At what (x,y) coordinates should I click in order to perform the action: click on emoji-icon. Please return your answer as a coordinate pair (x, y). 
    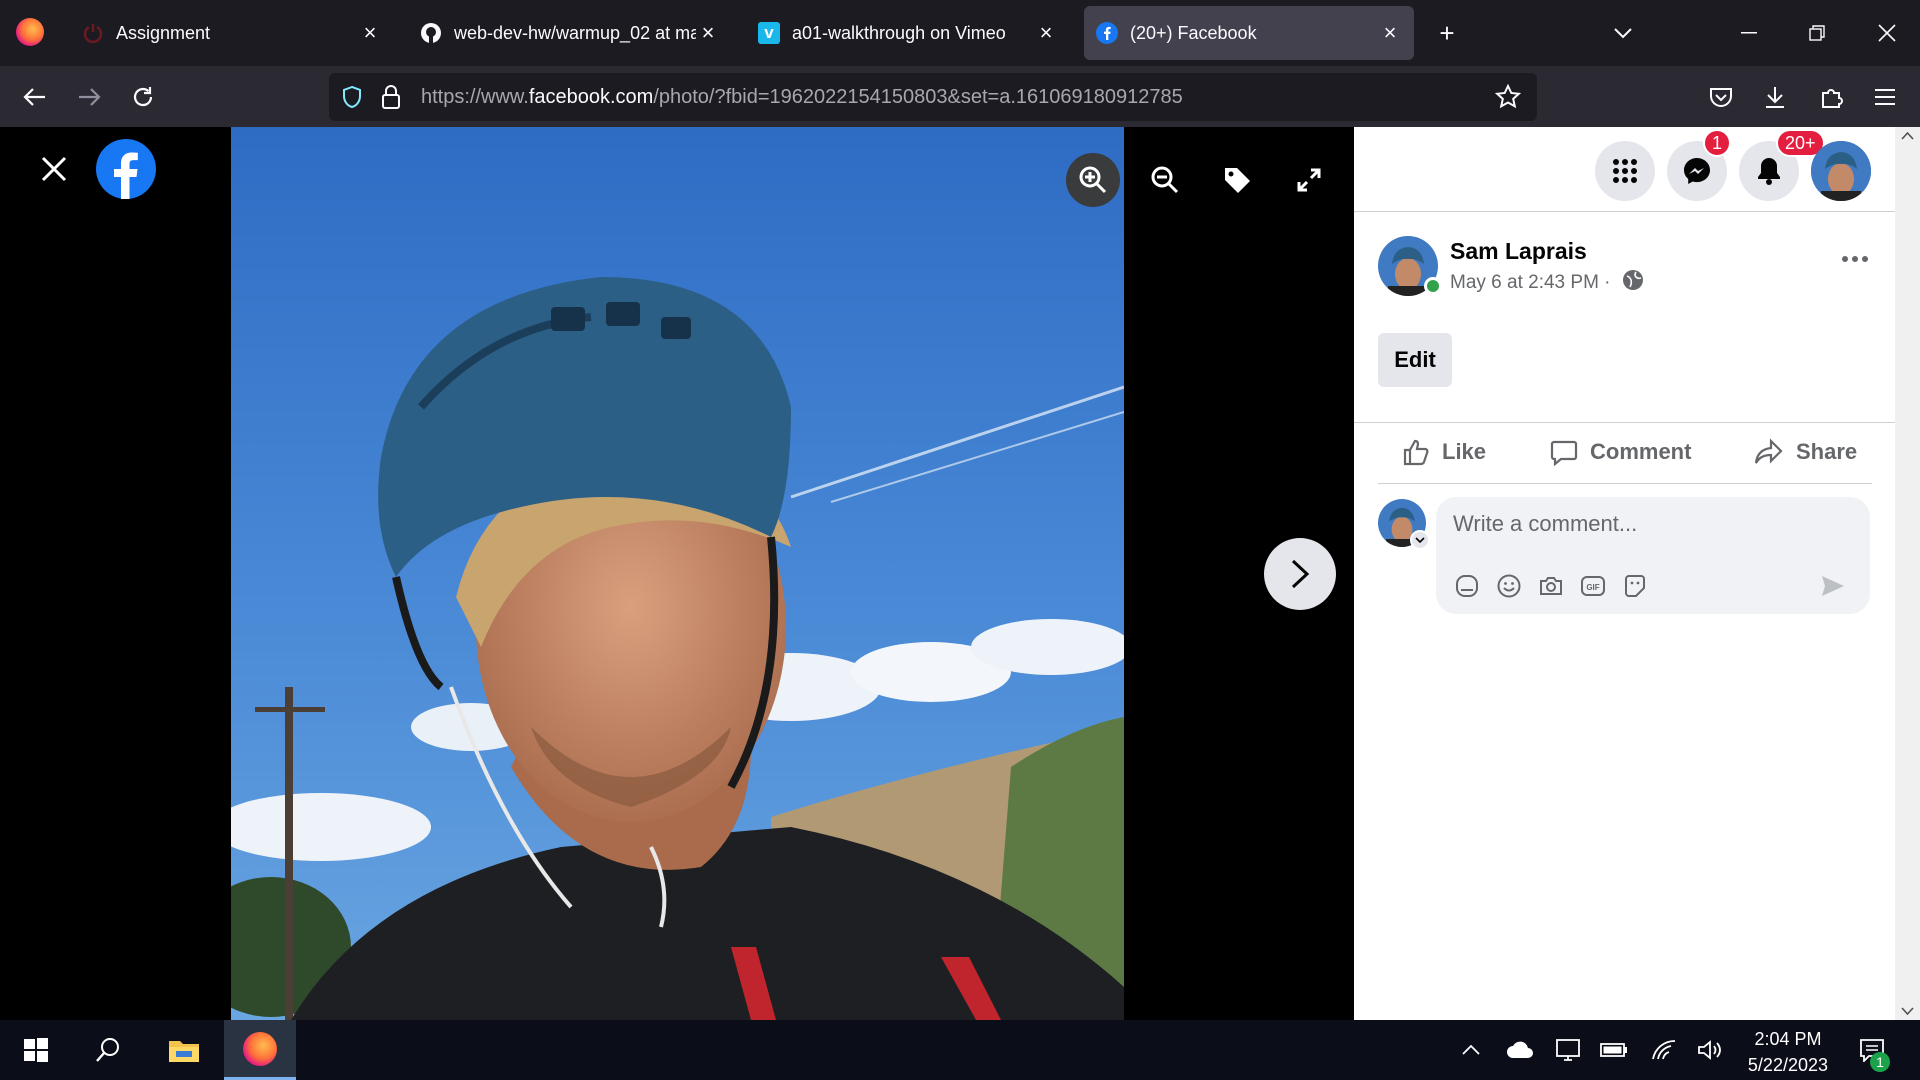
    Looking at the image, I should click on (1509, 586).